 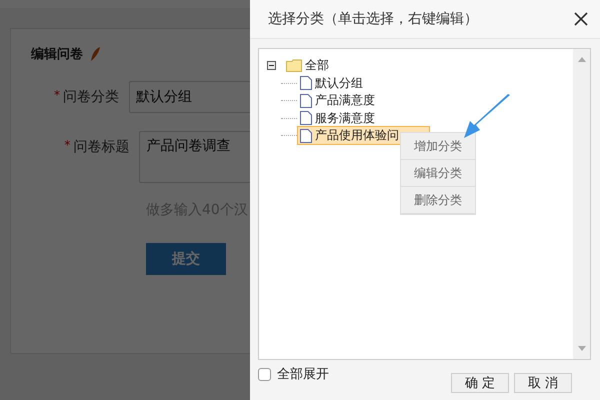 What do you see at coordinates (294, 65) in the screenshot?
I see `folder-icon` at bounding box center [294, 65].